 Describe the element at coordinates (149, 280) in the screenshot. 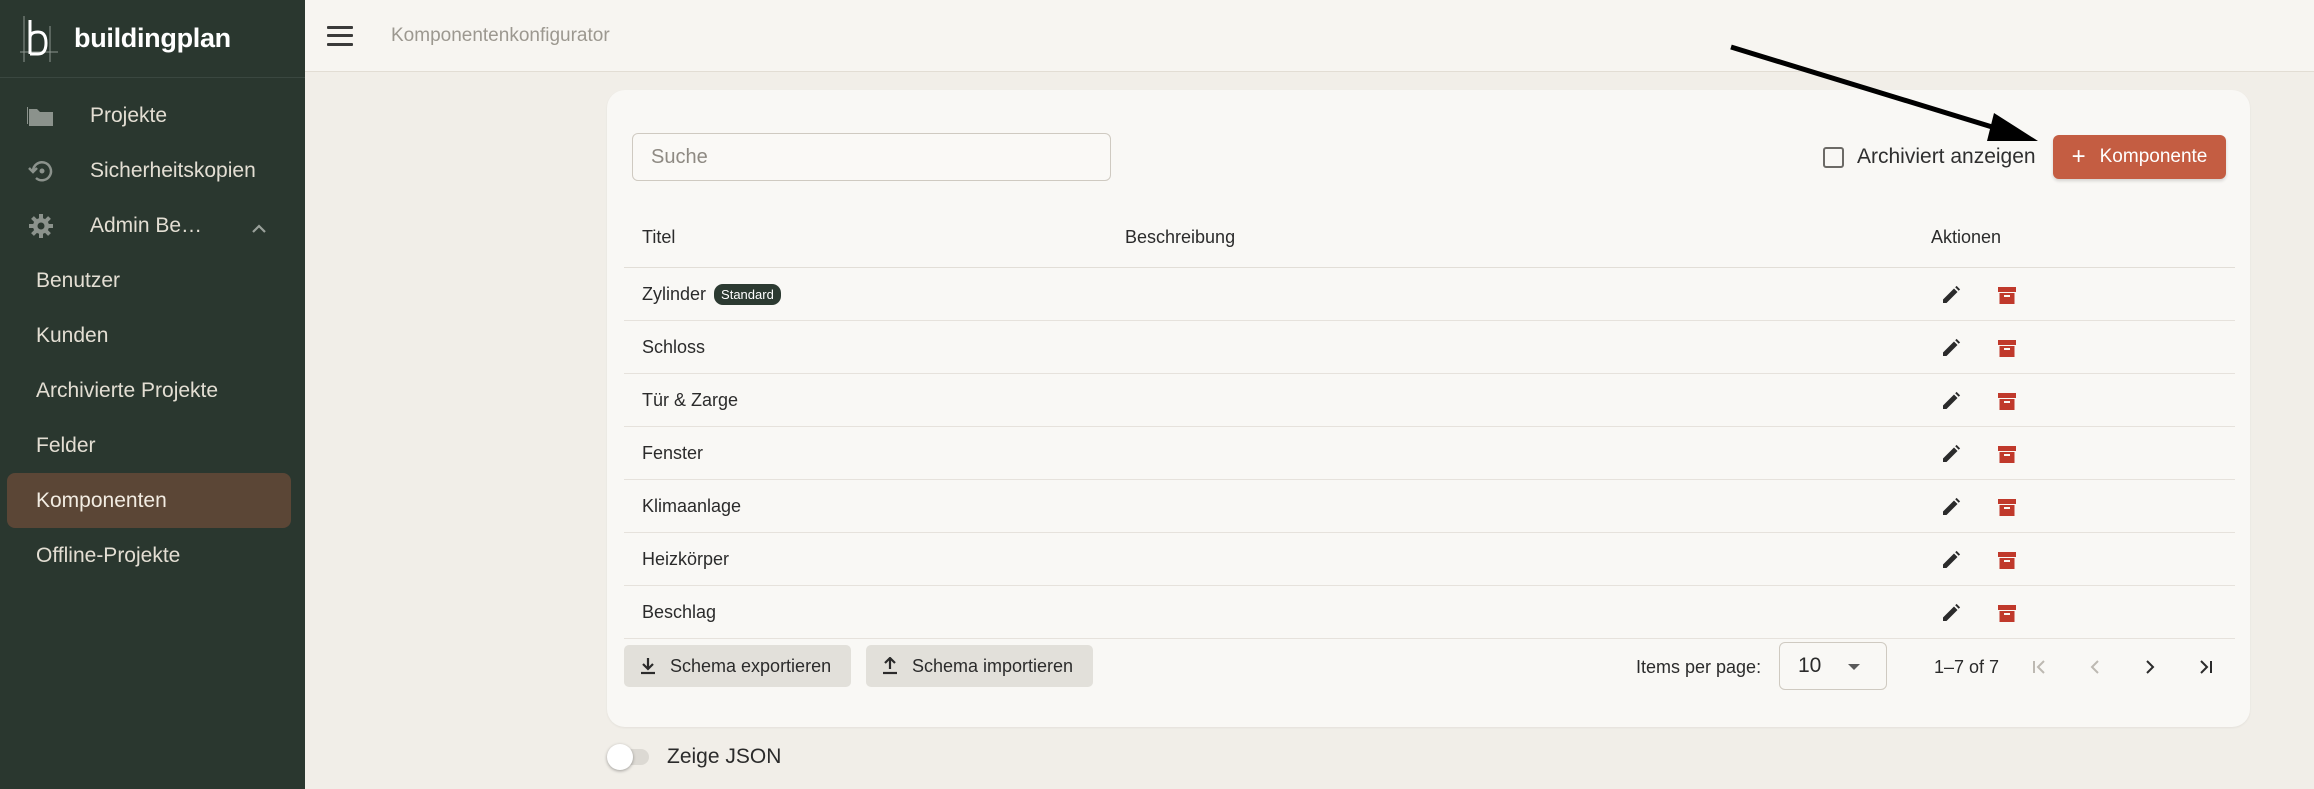

I see `sidebar-item-benutzer: Benutzer` at that location.